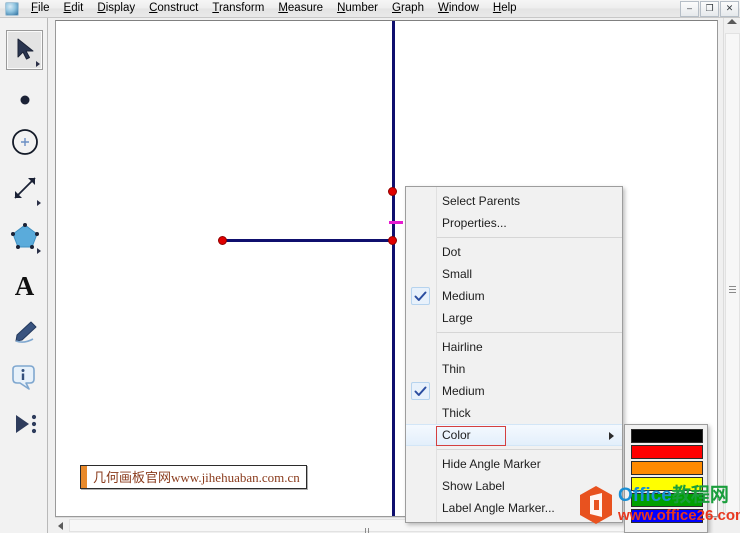  What do you see at coordinates (24, 50) in the screenshot?
I see `arrow-tool` at bounding box center [24, 50].